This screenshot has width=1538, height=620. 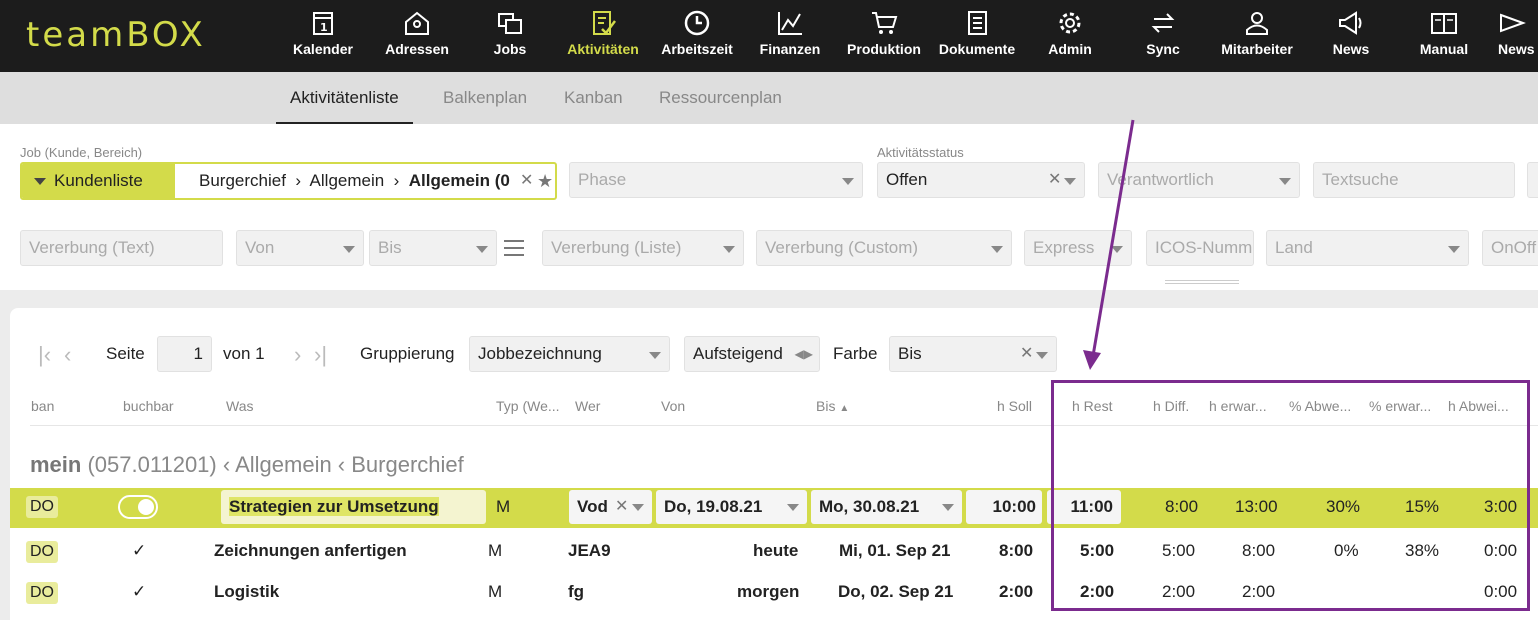 I want to click on nav-admin: Admin, so click(x=1070, y=36).